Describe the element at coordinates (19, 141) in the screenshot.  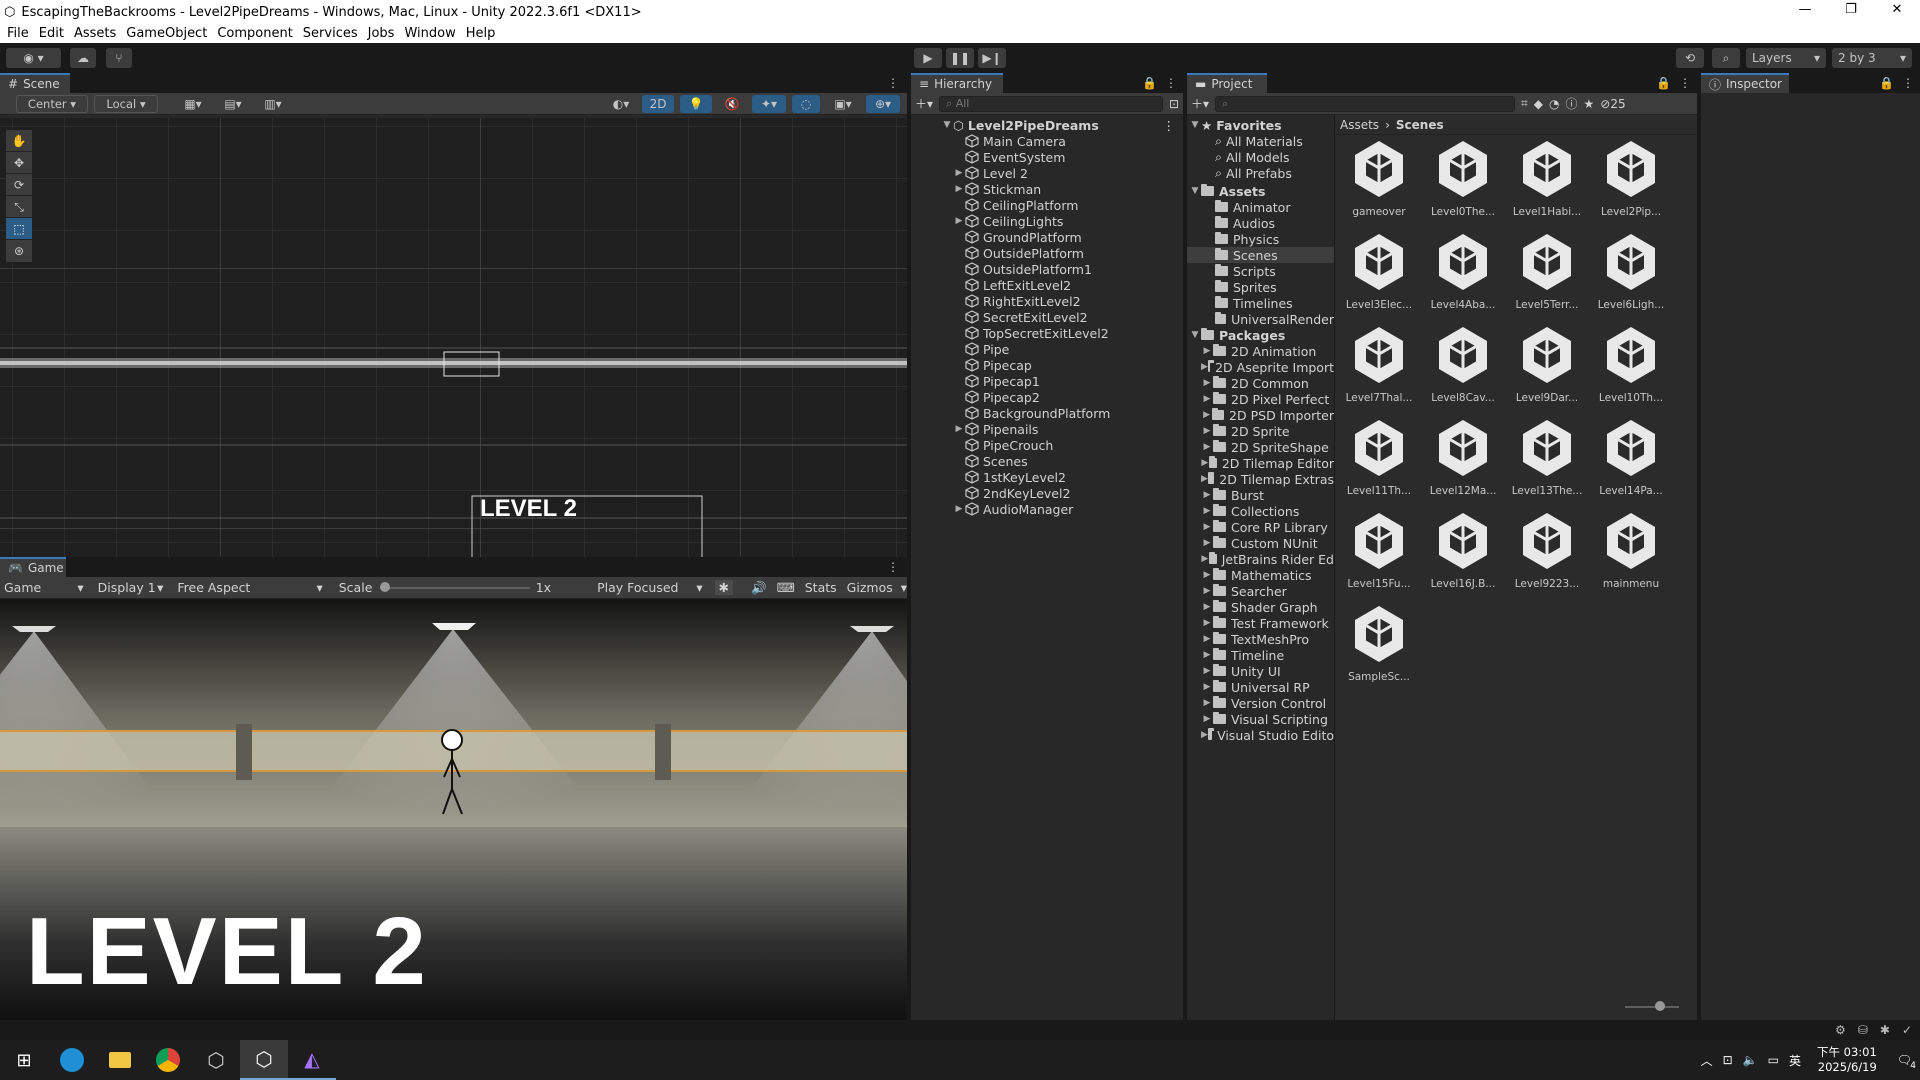
I see `view-tool-icon: ✋` at that location.